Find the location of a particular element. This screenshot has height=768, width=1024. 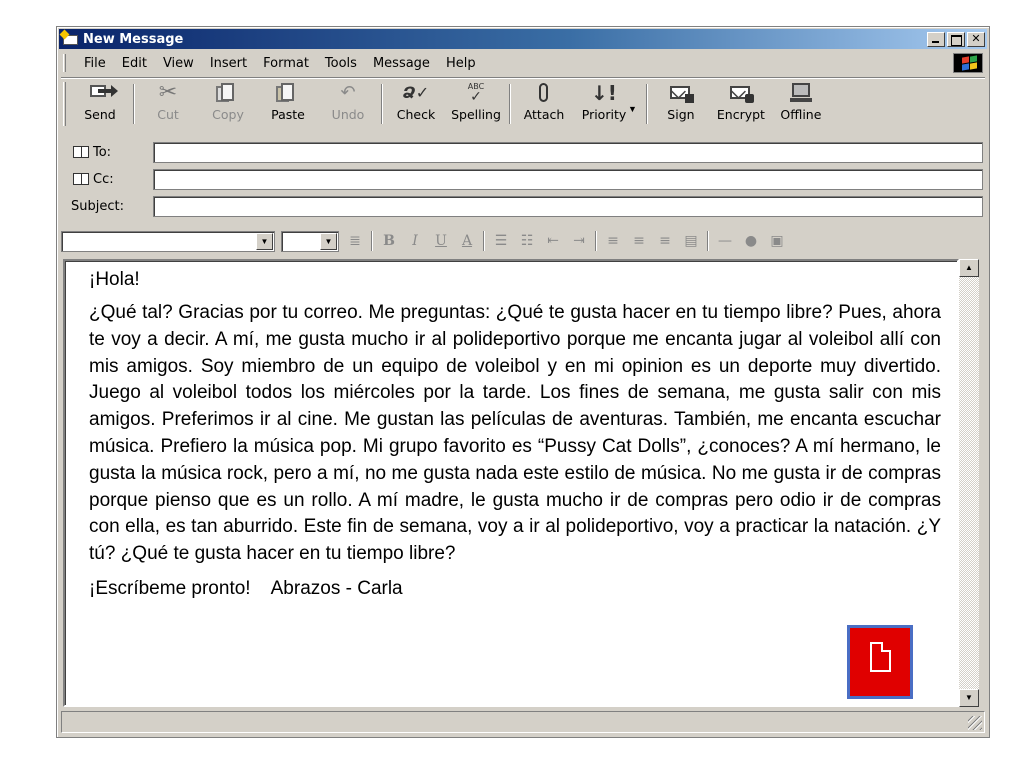

encrypt-button: Encrypt is located at coordinates (741, 104).